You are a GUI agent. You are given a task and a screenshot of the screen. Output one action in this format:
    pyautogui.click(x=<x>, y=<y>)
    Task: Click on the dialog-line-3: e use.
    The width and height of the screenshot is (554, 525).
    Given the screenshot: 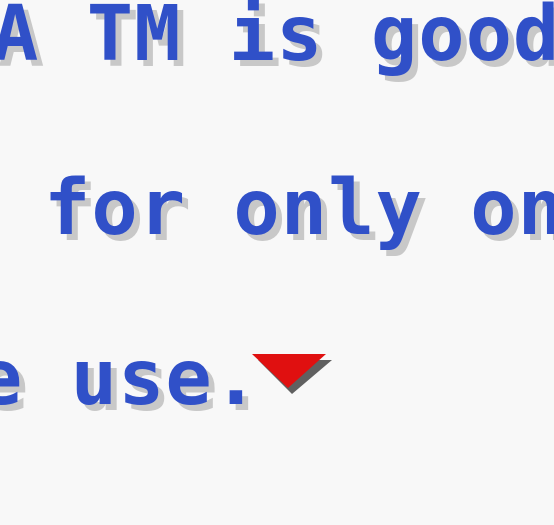 What is the action you would take?
    pyautogui.click(x=130, y=378)
    